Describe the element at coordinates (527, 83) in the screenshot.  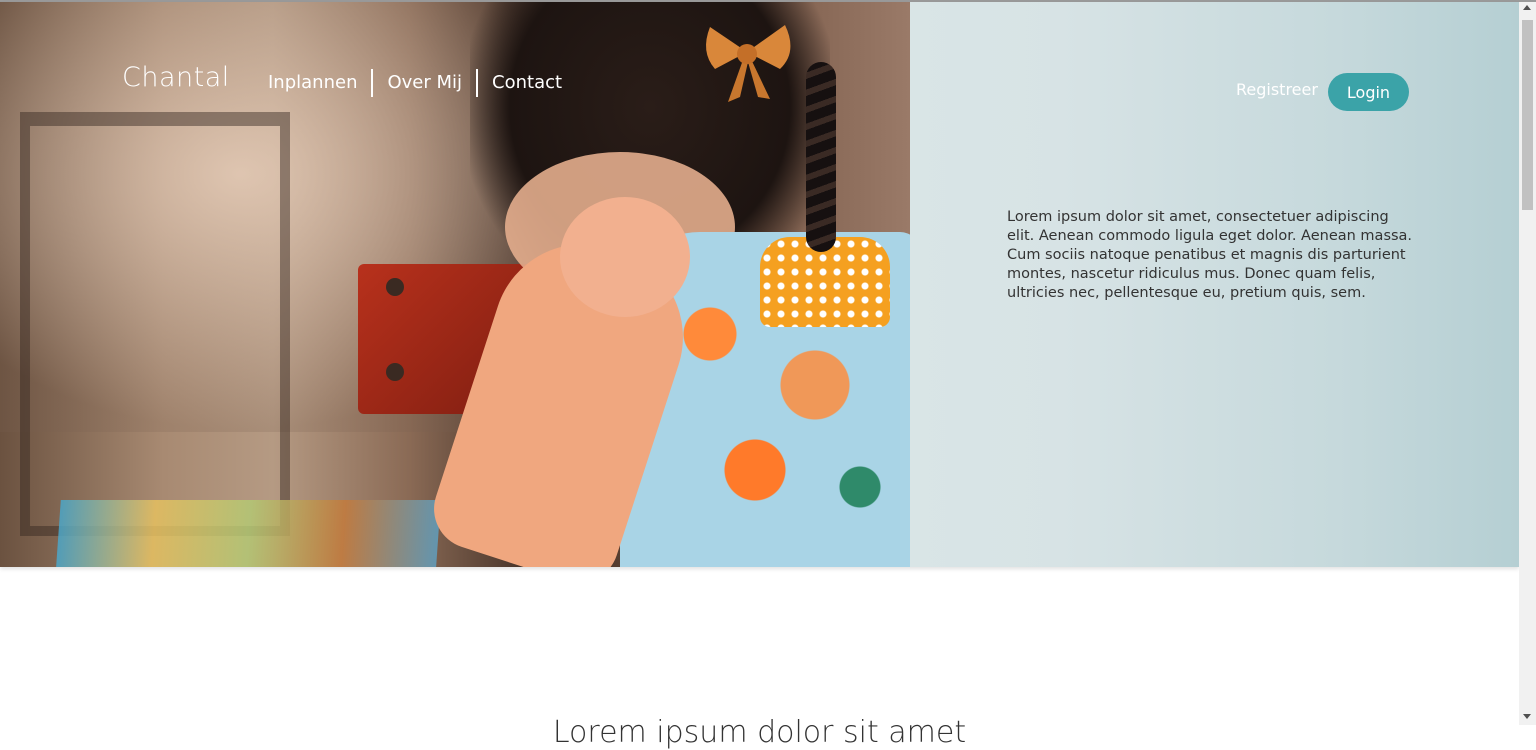
I see `nav-item-contact: Contact` at that location.